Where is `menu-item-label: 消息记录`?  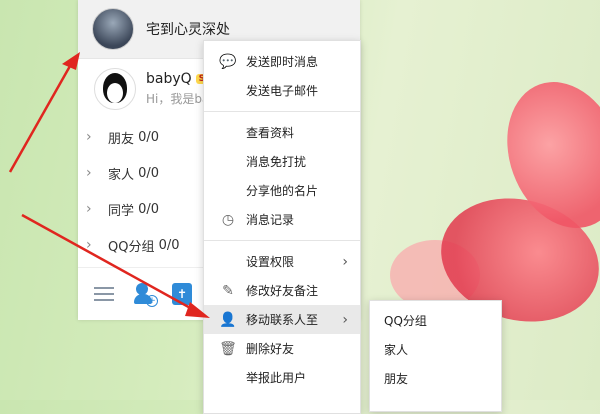 menu-item-label: 消息记录 is located at coordinates (270, 220).